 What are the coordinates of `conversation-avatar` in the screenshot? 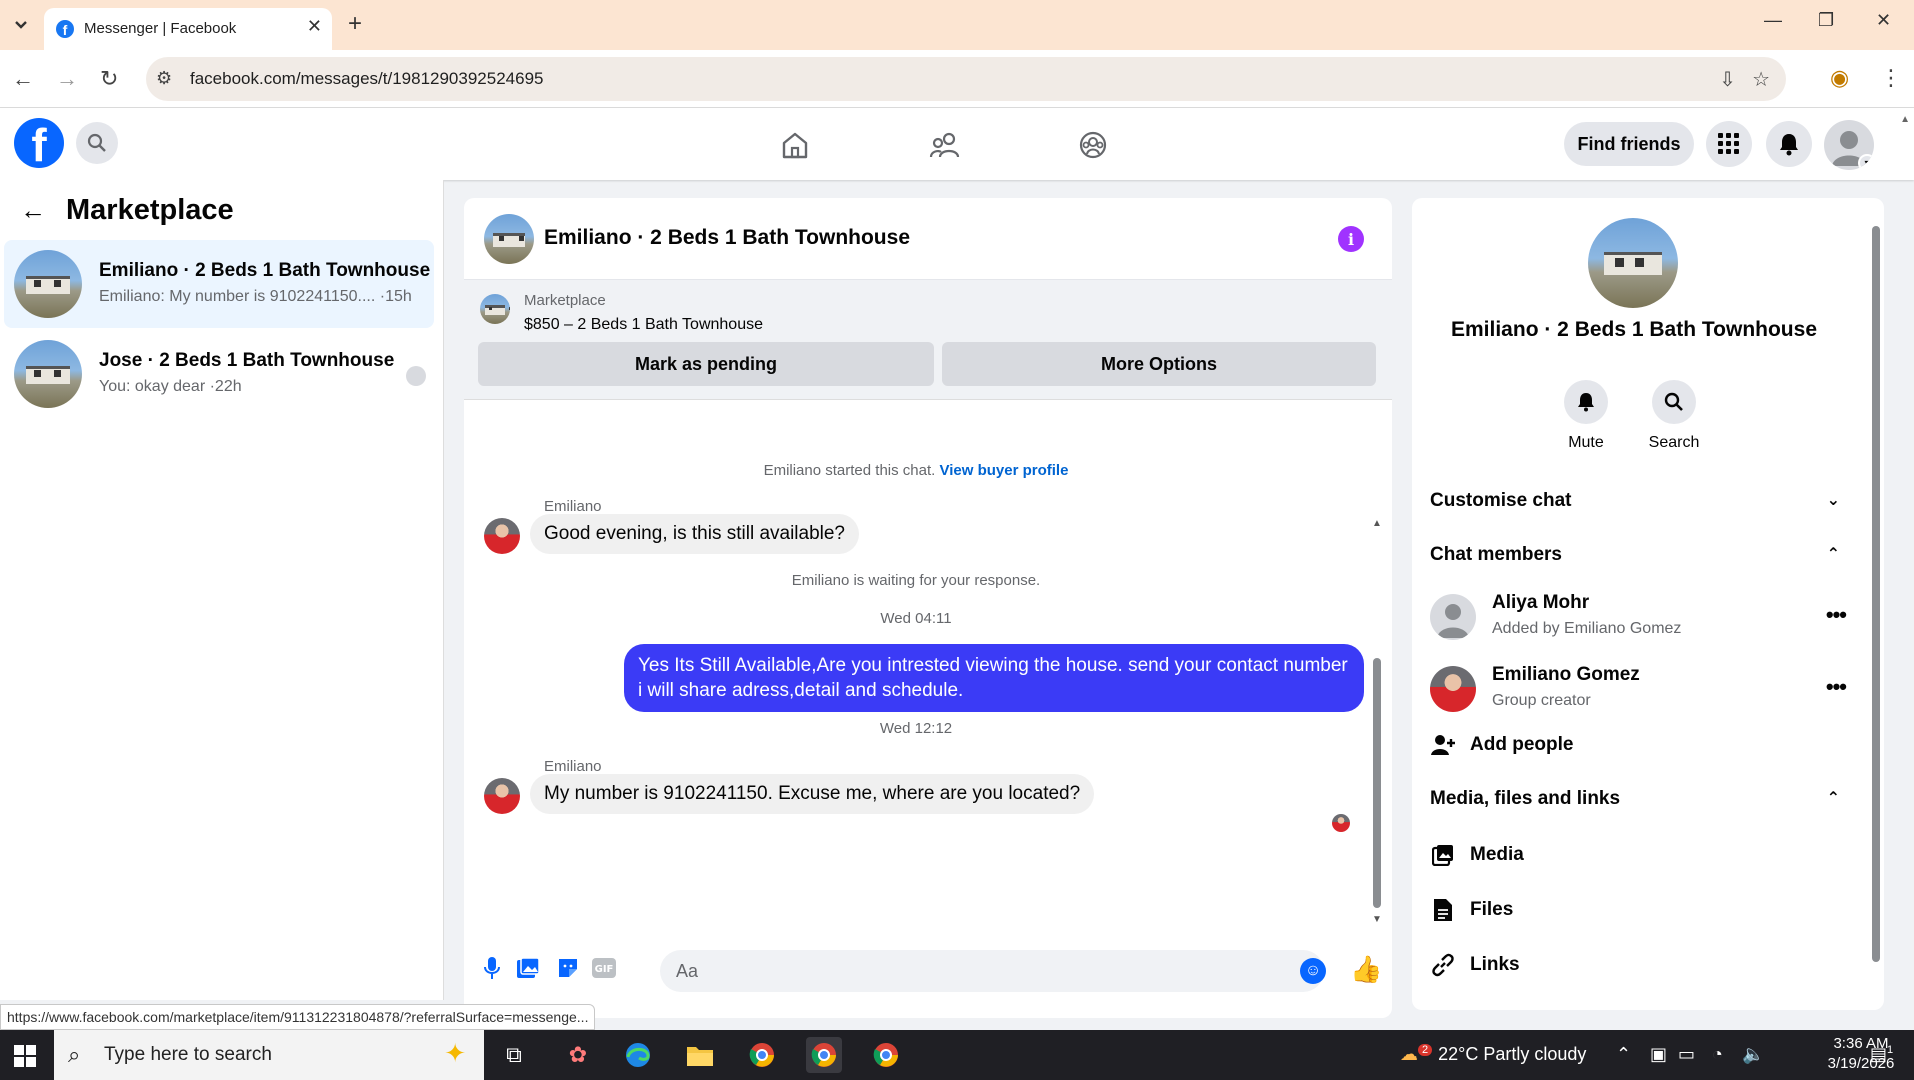 It's located at (1633, 263).